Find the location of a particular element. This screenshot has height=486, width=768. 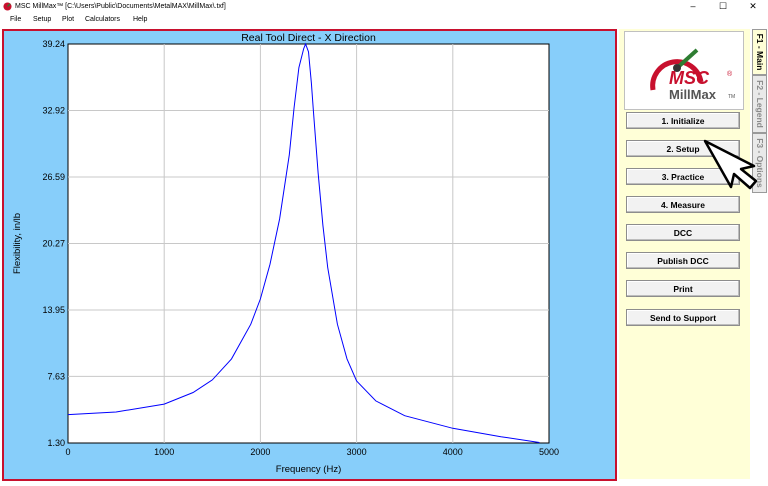

y-tick-label: 26.59 is located at coordinates (53, 177).